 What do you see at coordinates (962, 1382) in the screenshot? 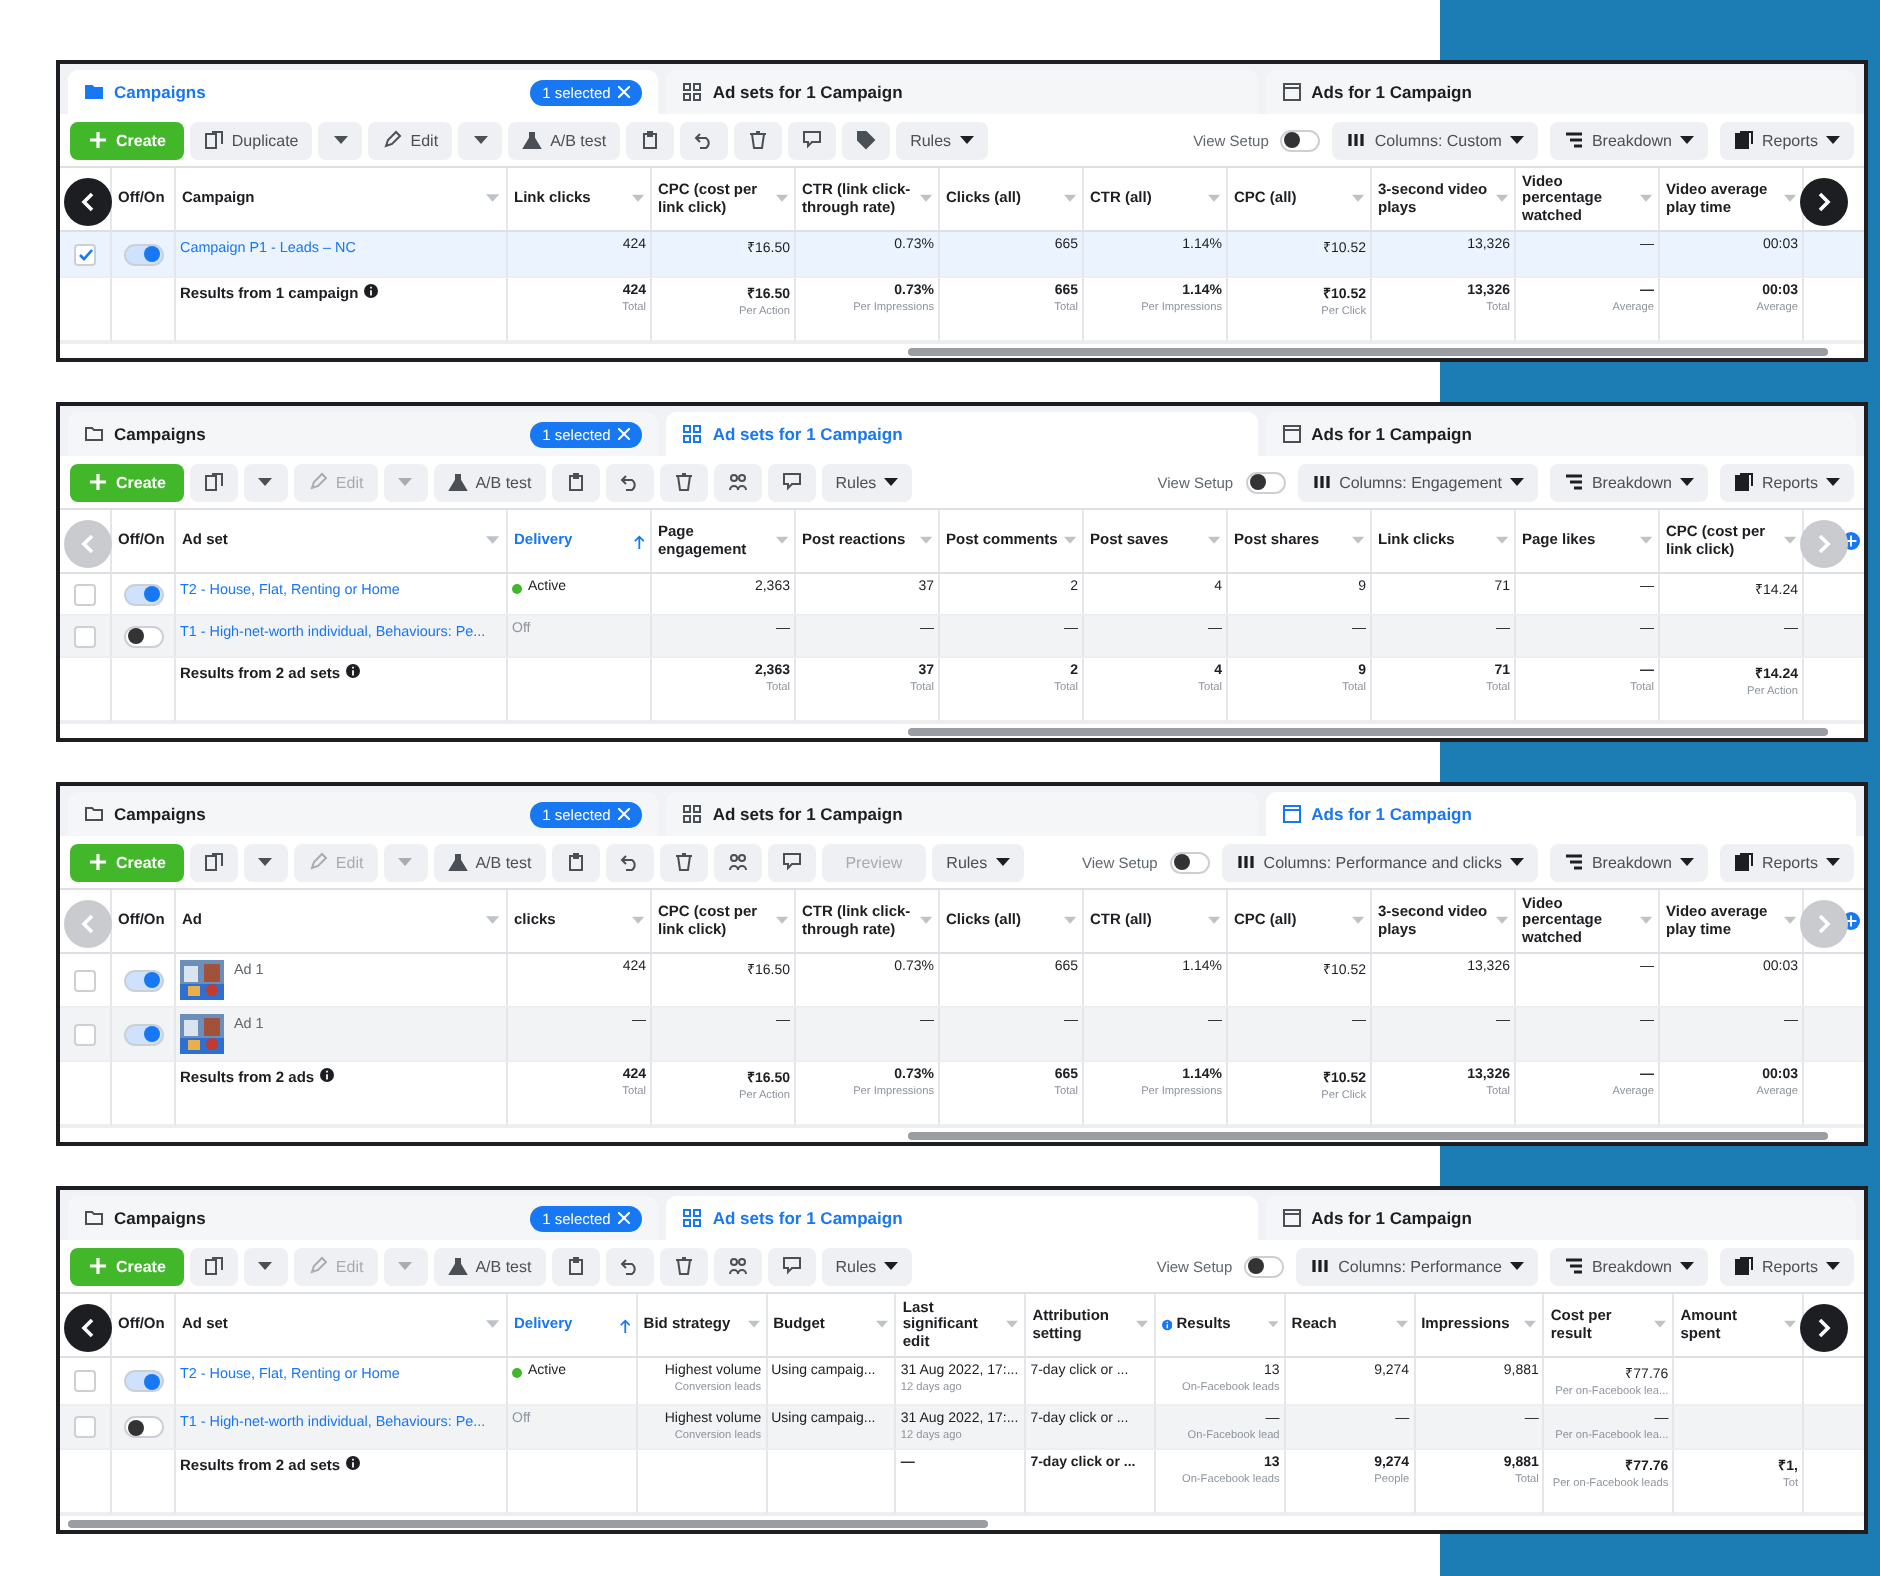
I see `table-row` at bounding box center [962, 1382].